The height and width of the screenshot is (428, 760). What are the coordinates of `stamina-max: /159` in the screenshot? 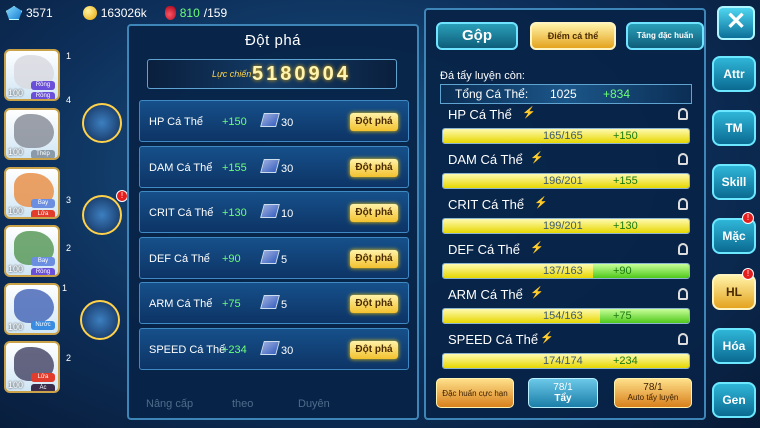 It's located at (215, 13).